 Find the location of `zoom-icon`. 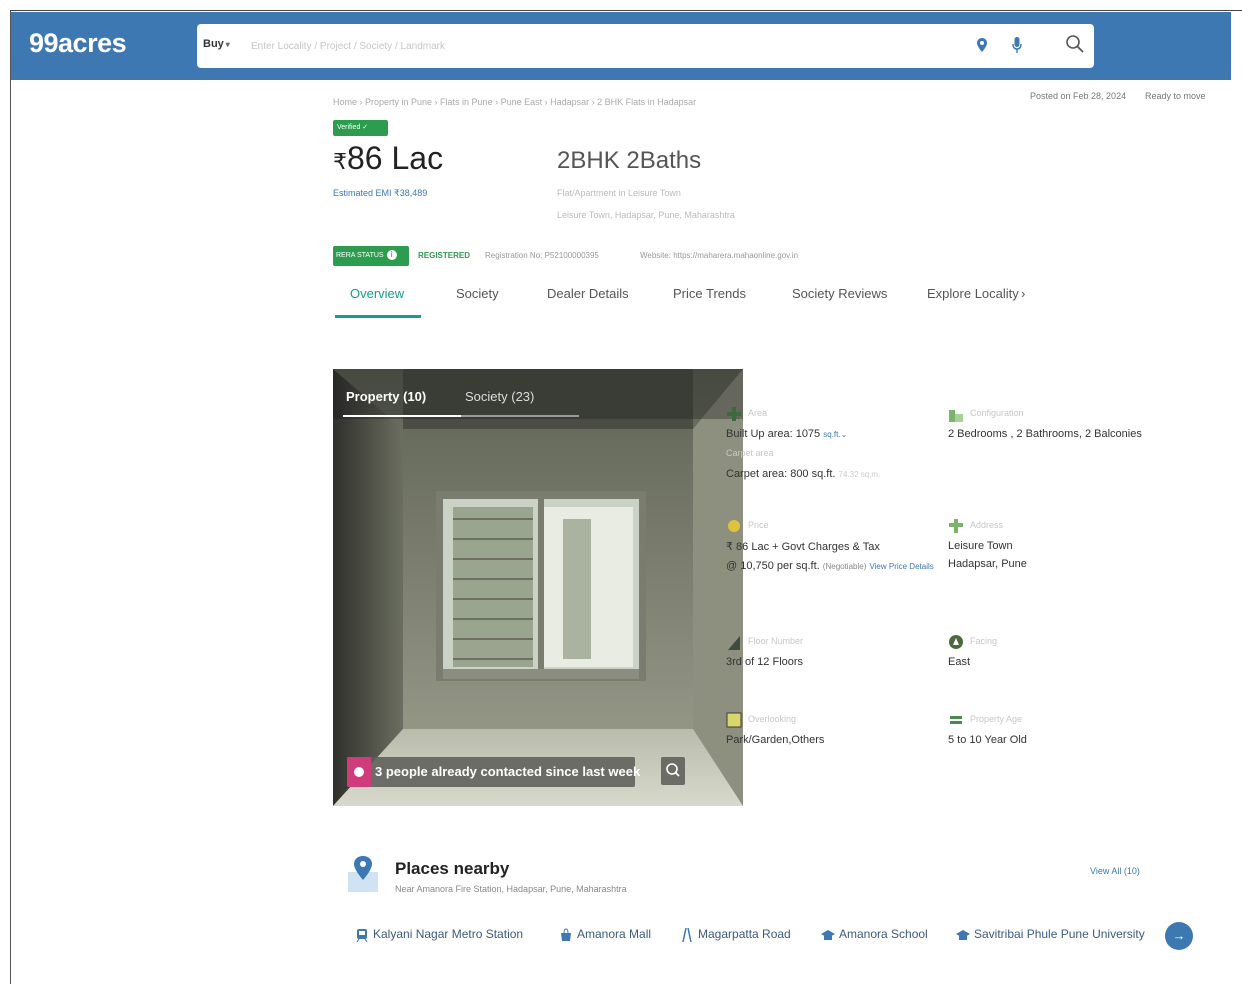

zoom-icon is located at coordinates (673, 770).